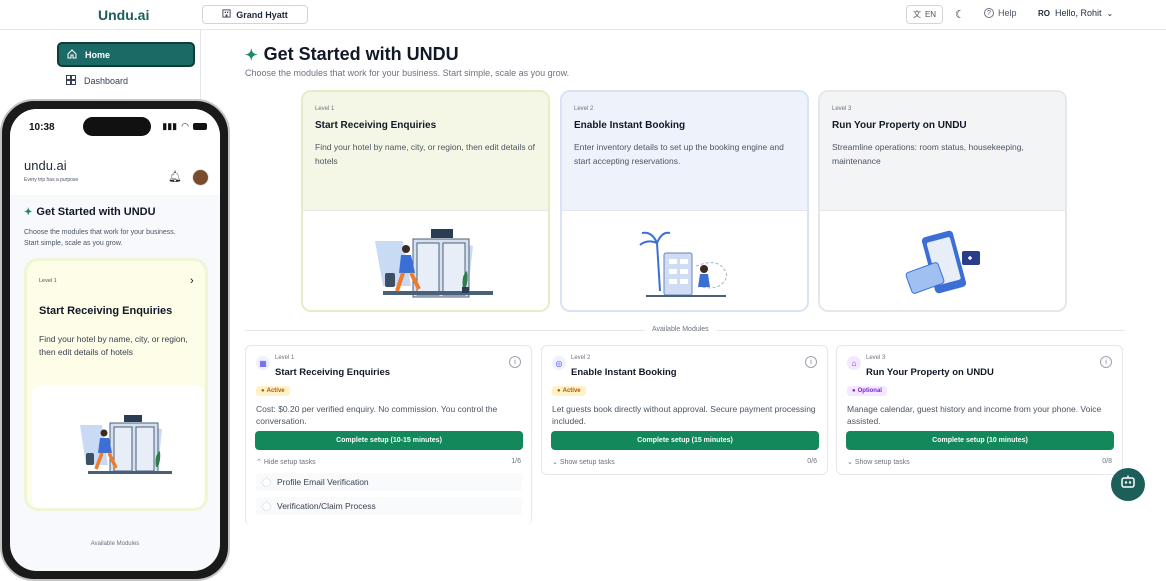 This screenshot has height=581, width=1166. Describe the element at coordinates (96, 212) in the screenshot. I see `phone-page-title-text: Get Started with UNDU` at that location.